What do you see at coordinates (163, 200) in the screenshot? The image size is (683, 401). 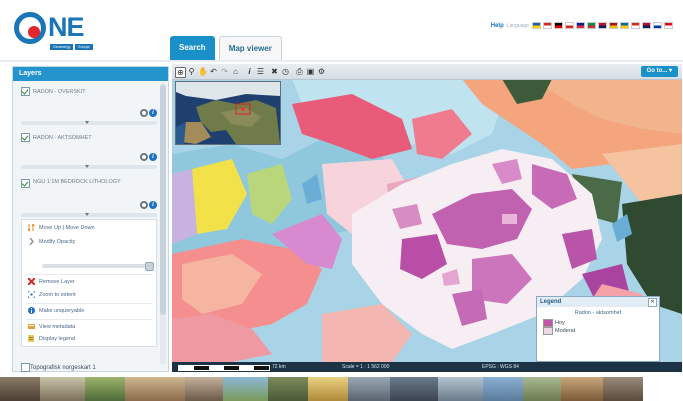 I see `scrollbar-thumb` at bounding box center [163, 200].